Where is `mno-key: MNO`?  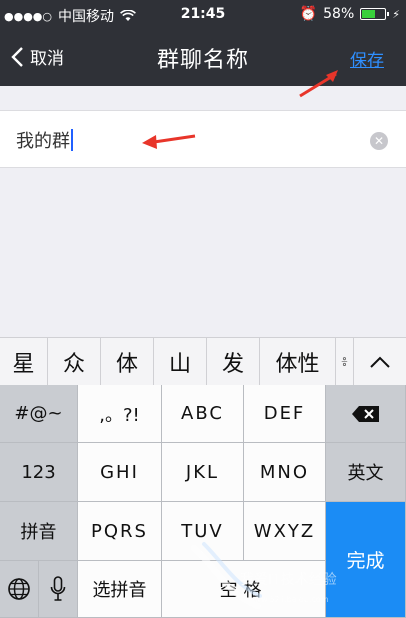
mno-key: MNO is located at coordinates (285, 472).